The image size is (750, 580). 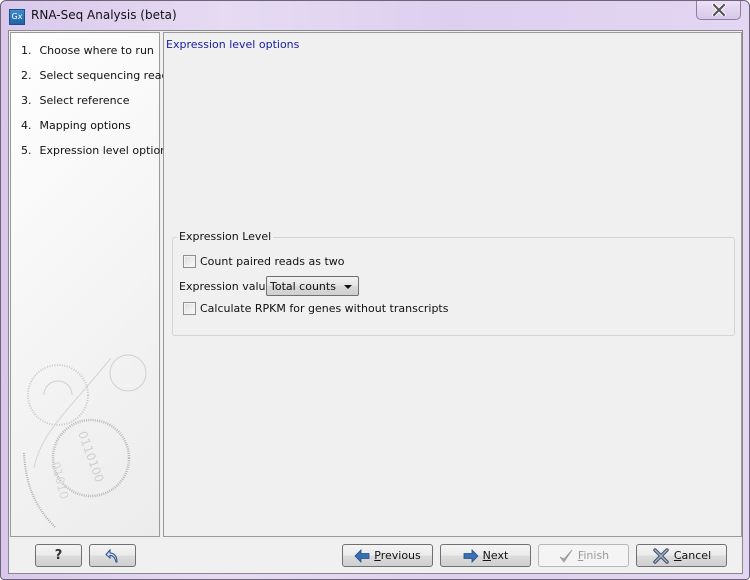 I want to click on close-button, so click(x=718, y=10).